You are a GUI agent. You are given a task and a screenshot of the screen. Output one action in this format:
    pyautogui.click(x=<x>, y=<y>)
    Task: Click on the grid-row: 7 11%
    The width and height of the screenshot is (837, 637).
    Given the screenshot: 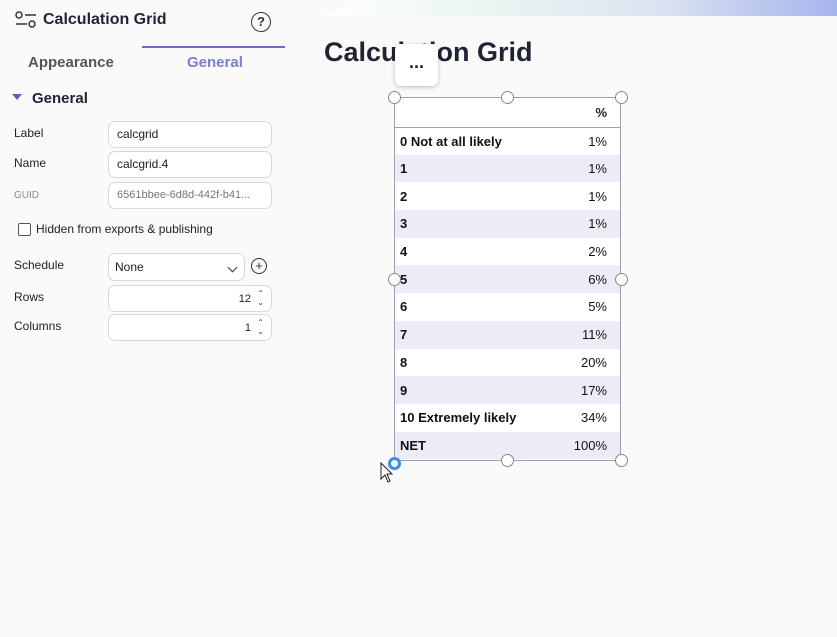 What is the action you would take?
    pyautogui.click(x=507, y=334)
    